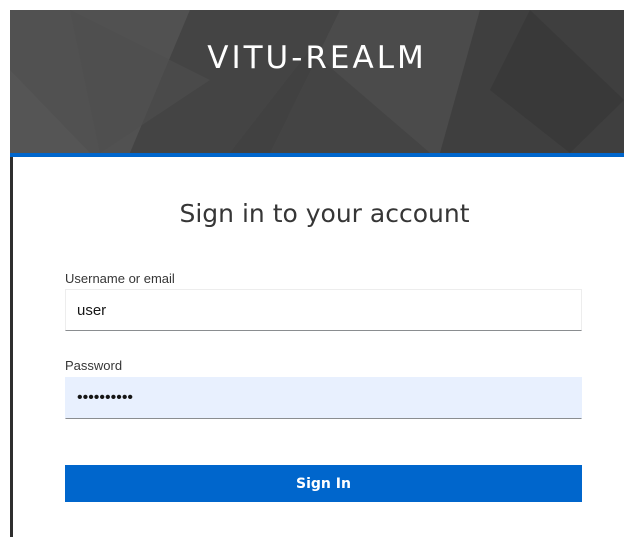  What do you see at coordinates (317, 58) in the screenshot?
I see `realm-title: VITU-REALM` at bounding box center [317, 58].